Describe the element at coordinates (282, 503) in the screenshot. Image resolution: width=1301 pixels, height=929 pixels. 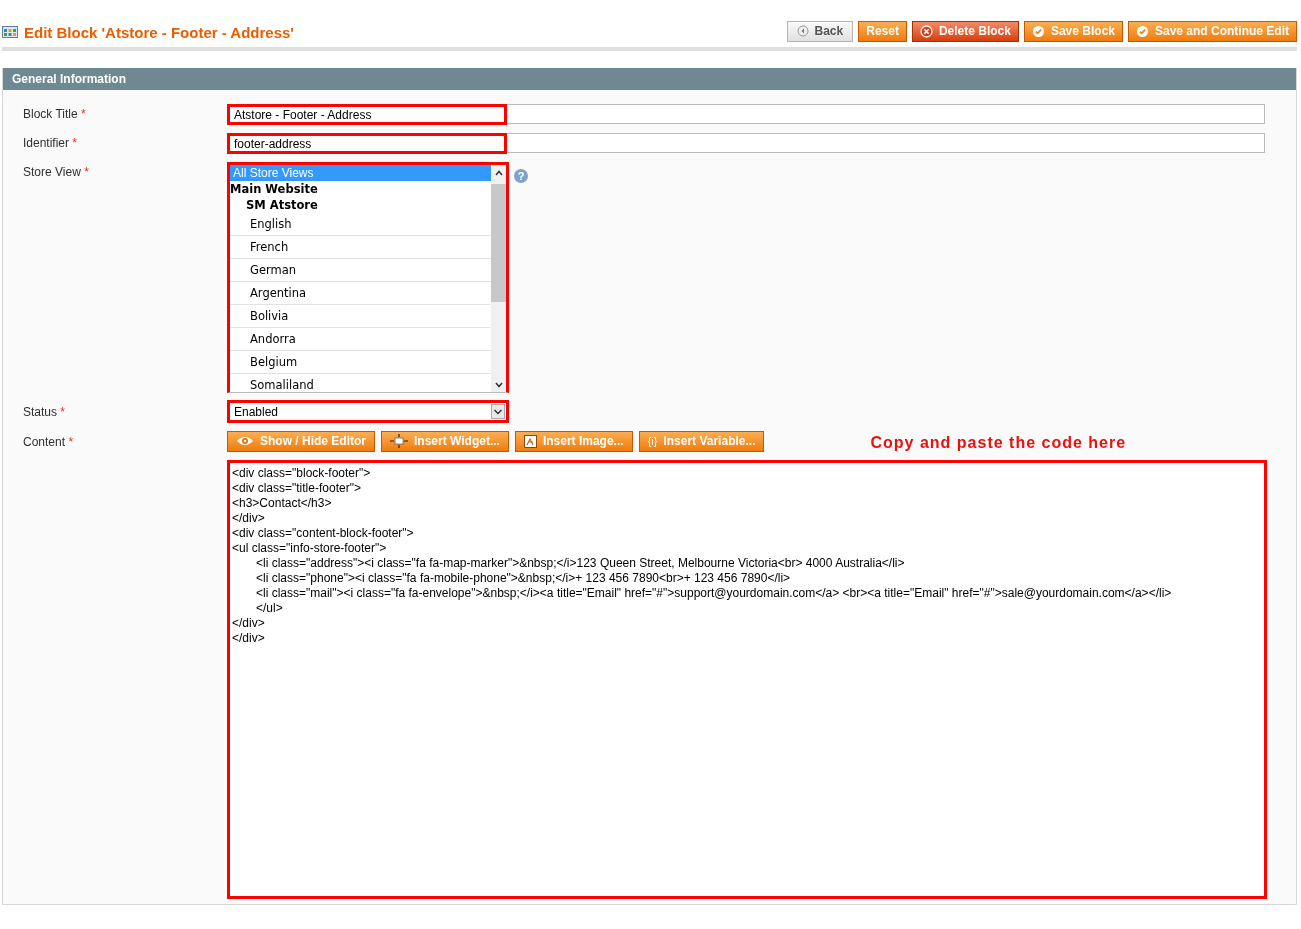
I see `code-line: <h3>Contact</h3>` at that location.